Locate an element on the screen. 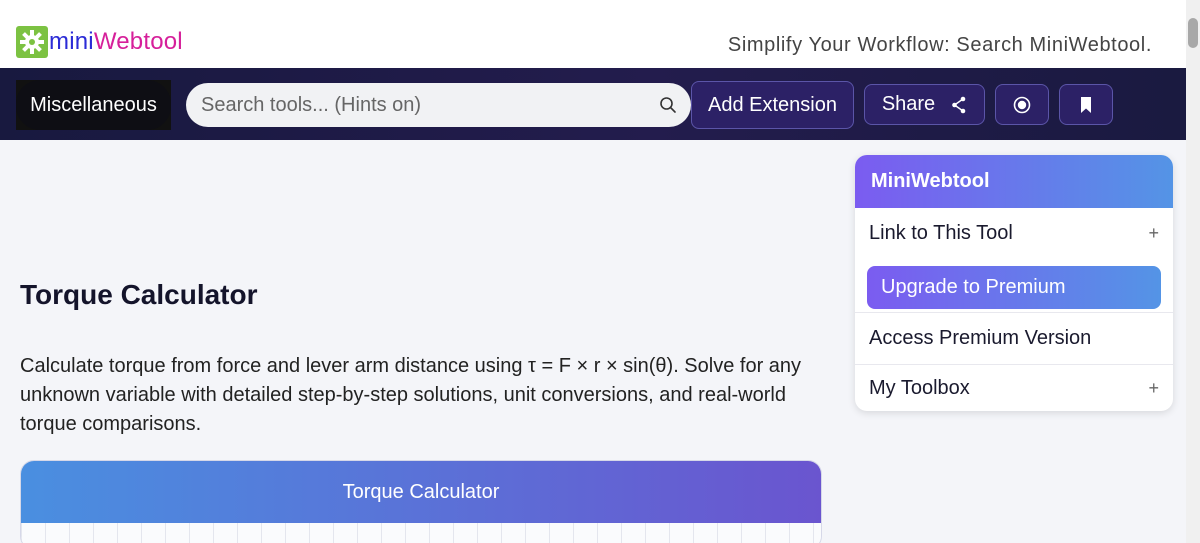 The height and width of the screenshot is (543, 1200). share-icon is located at coordinates (959, 104).